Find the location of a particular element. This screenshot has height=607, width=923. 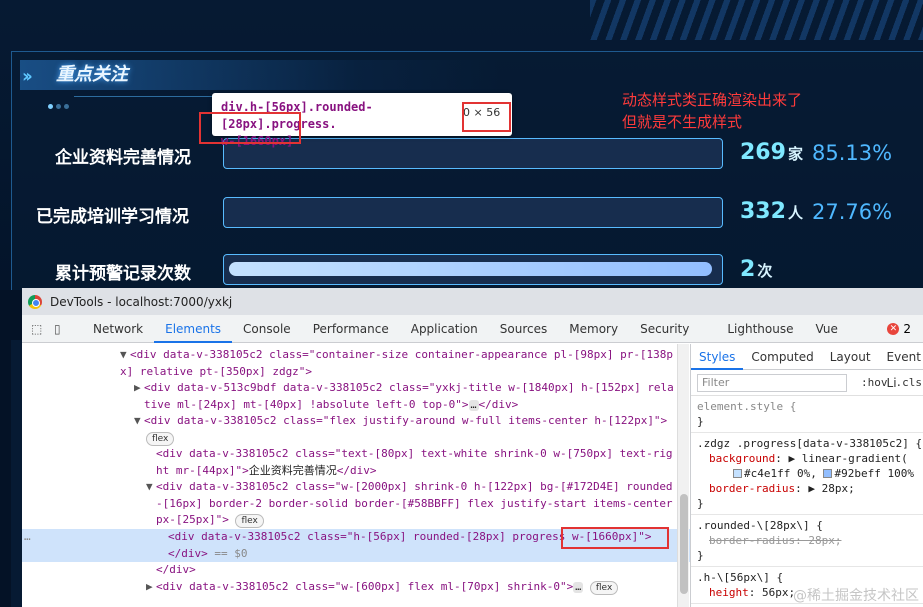

tab-network: Network is located at coordinates (118, 329).